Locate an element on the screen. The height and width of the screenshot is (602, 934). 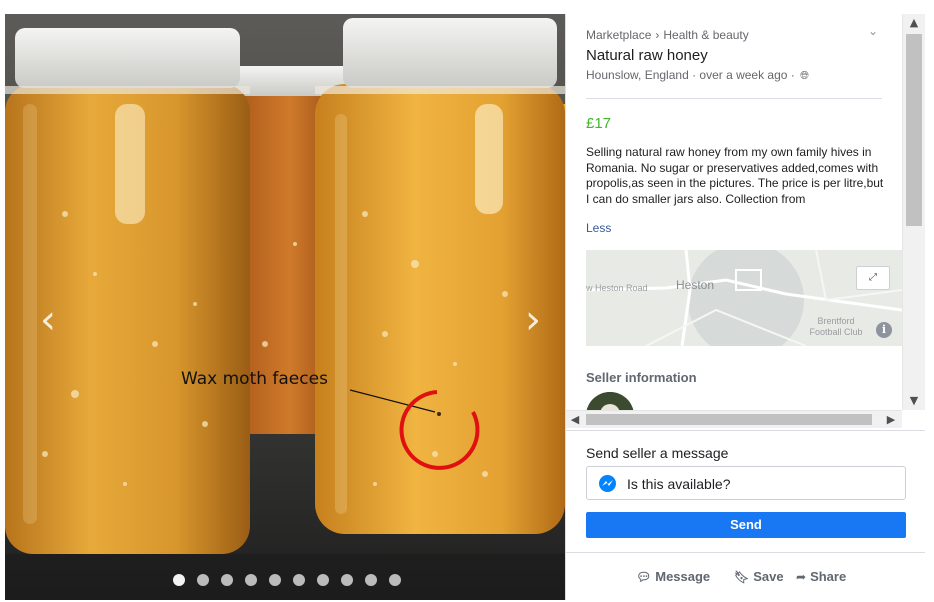
share-action-label: Share is located at coordinates (828, 576).